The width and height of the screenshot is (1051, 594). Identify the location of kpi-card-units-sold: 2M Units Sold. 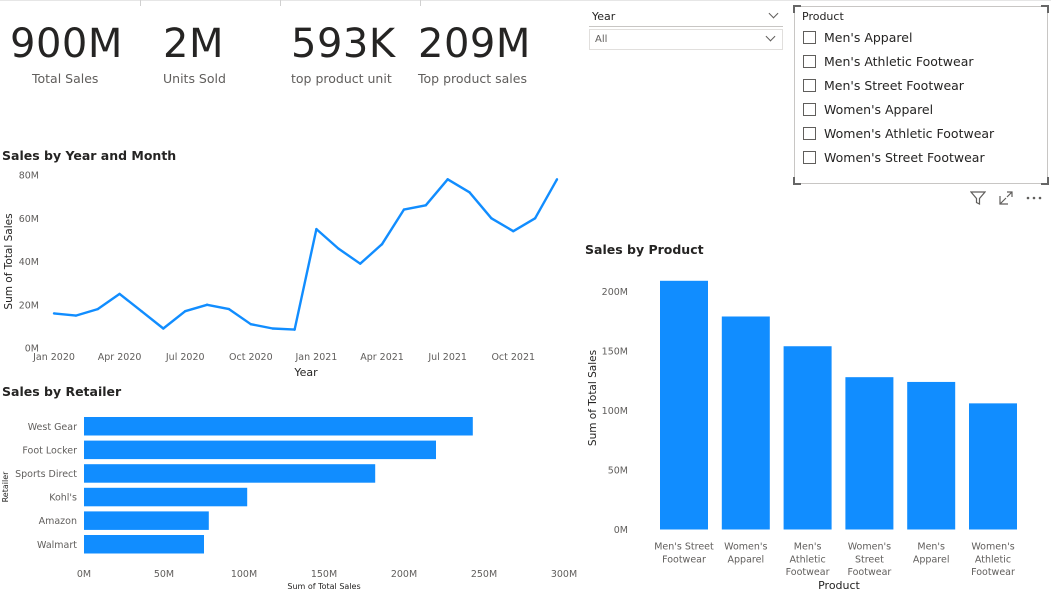
(213, 55).